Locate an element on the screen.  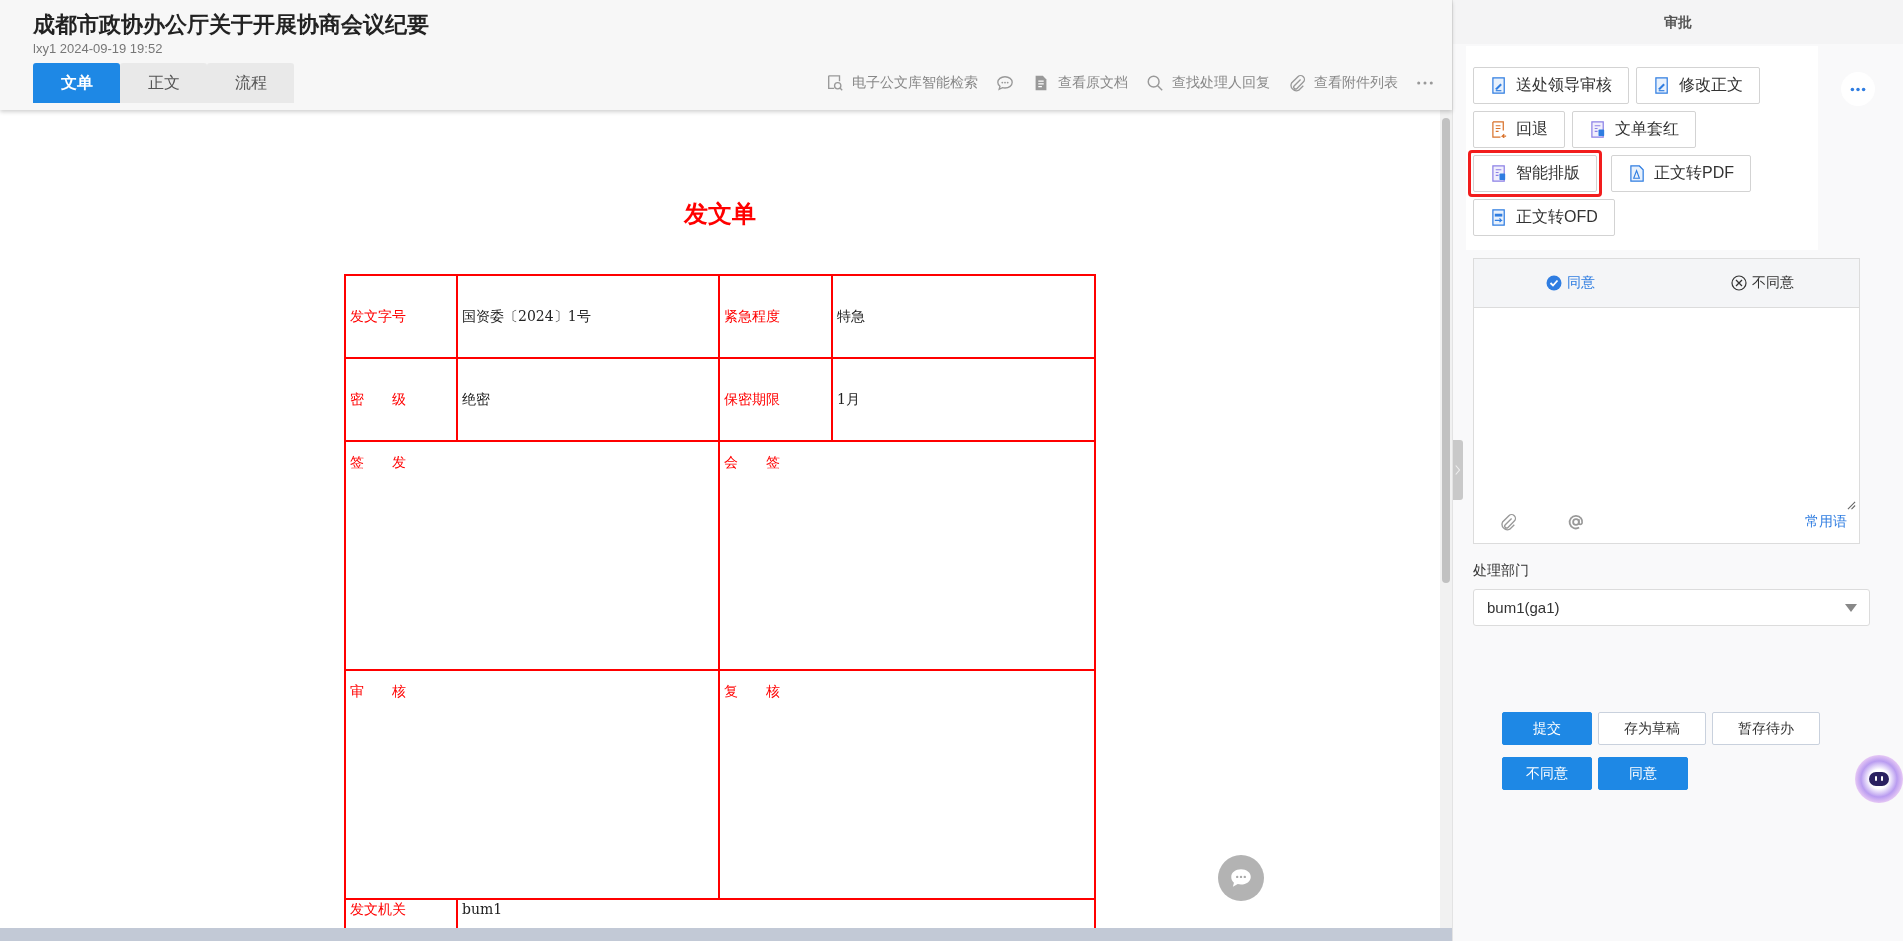
table-cell: 紧急程度 is located at coordinates (775, 316).